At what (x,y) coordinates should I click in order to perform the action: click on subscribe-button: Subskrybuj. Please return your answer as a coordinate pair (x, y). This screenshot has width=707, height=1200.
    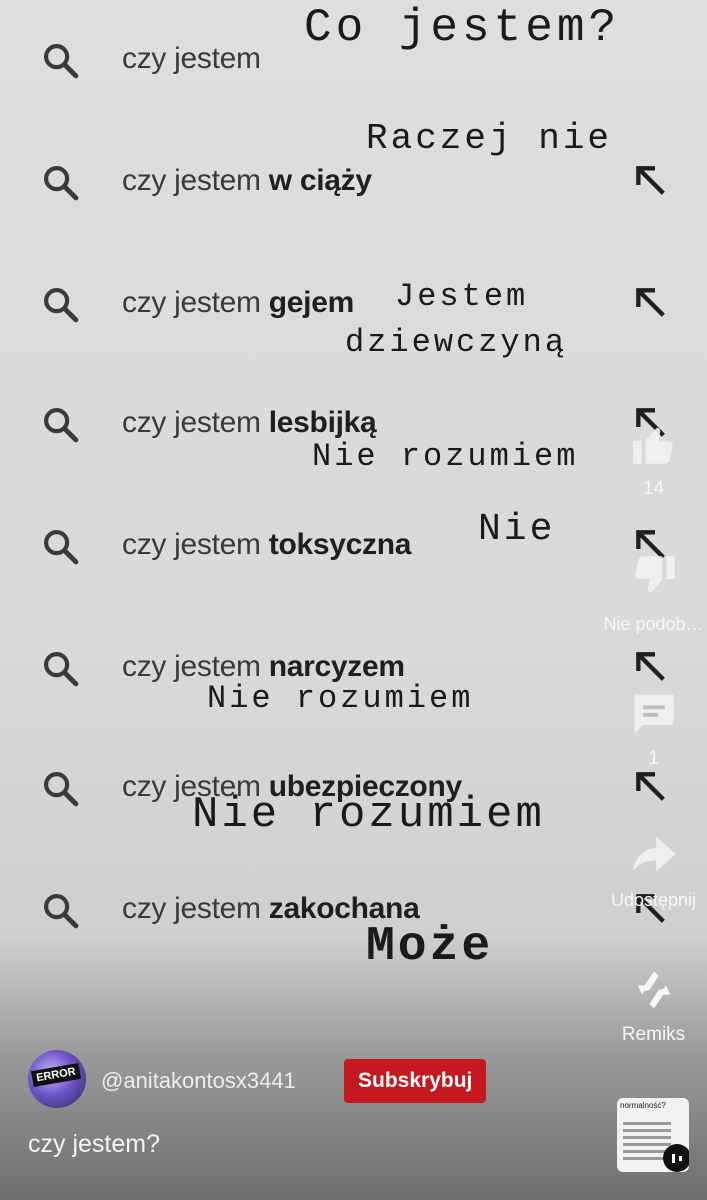
    Looking at the image, I should click on (415, 1081).